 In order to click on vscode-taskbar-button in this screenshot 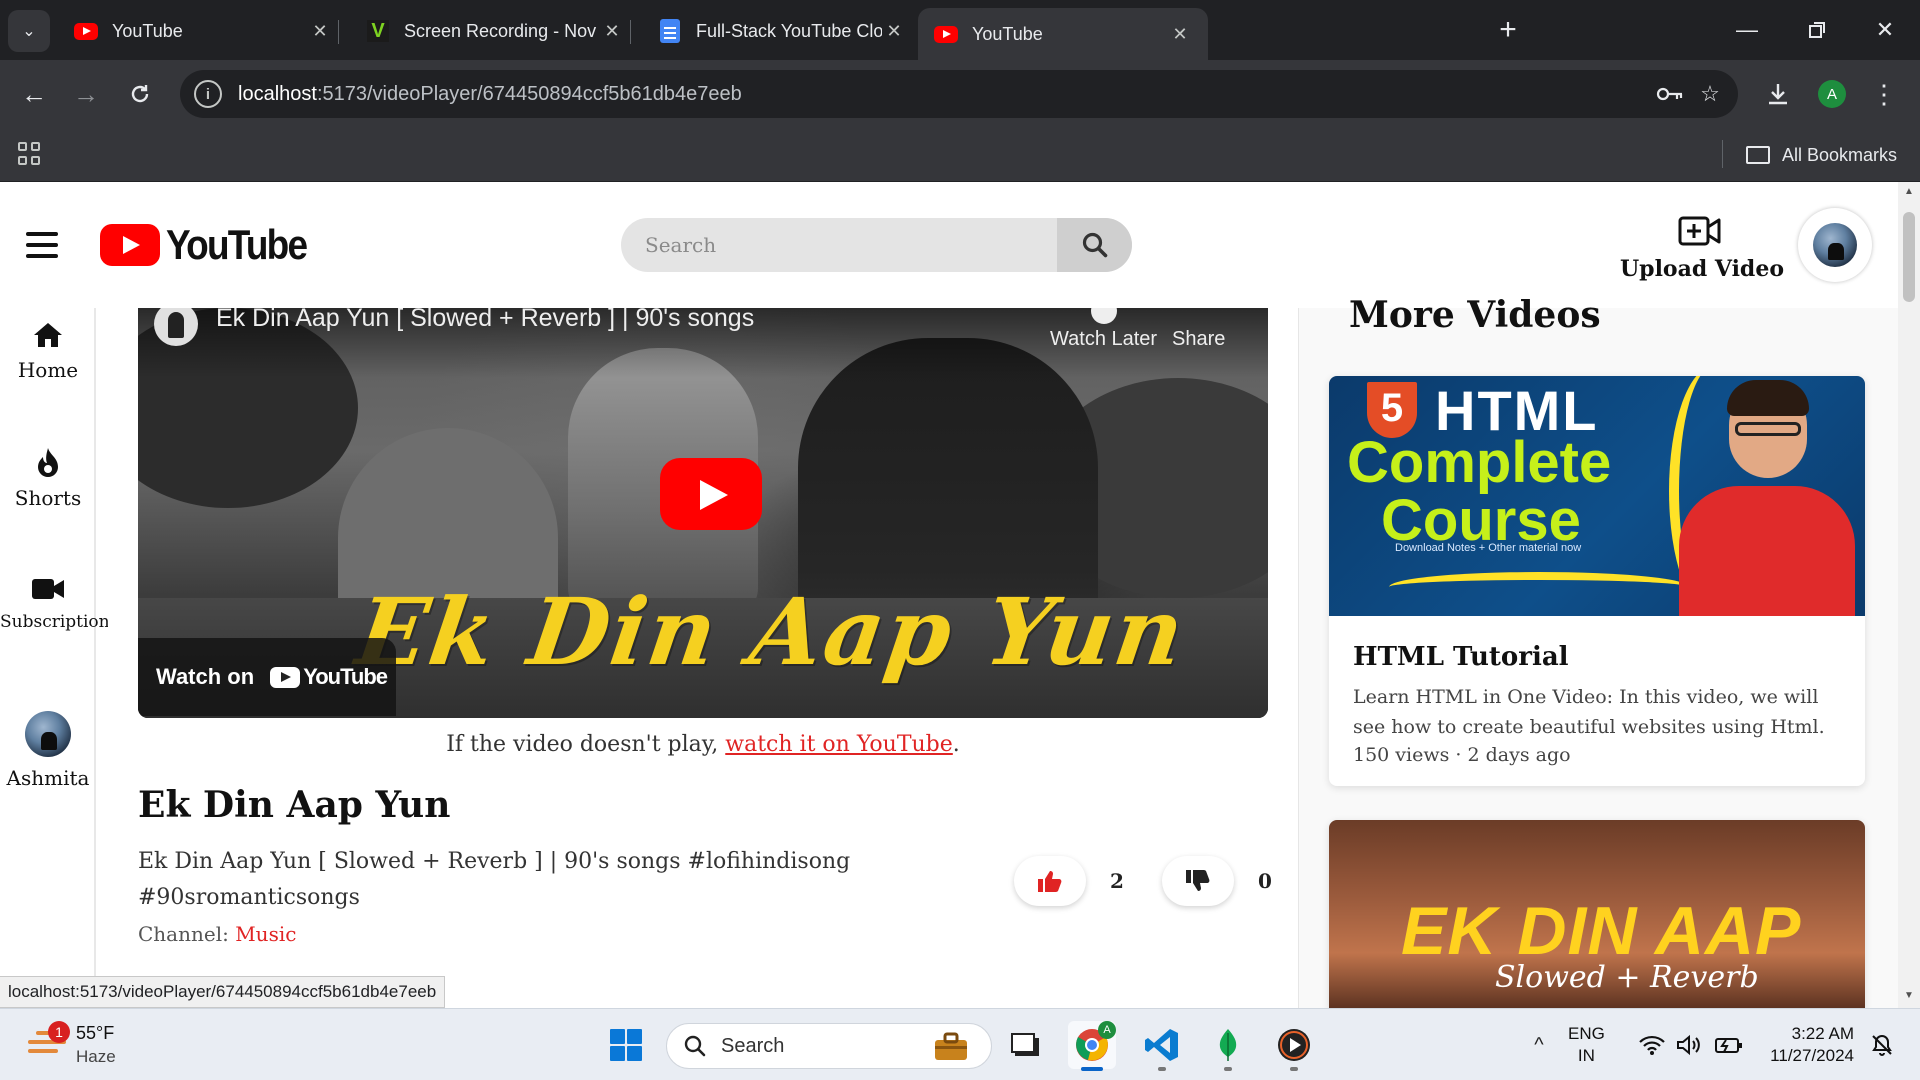, I will do `click(1162, 1046)`.